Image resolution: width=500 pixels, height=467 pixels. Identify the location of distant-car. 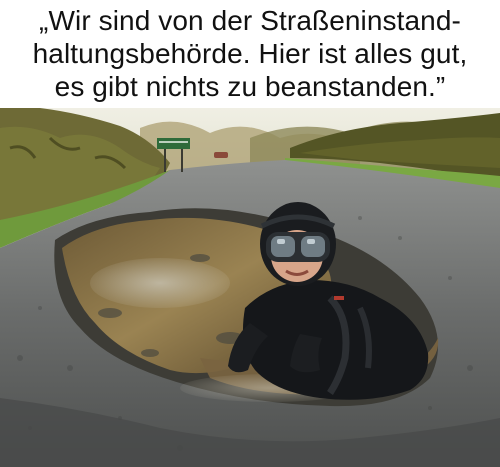
(221, 155).